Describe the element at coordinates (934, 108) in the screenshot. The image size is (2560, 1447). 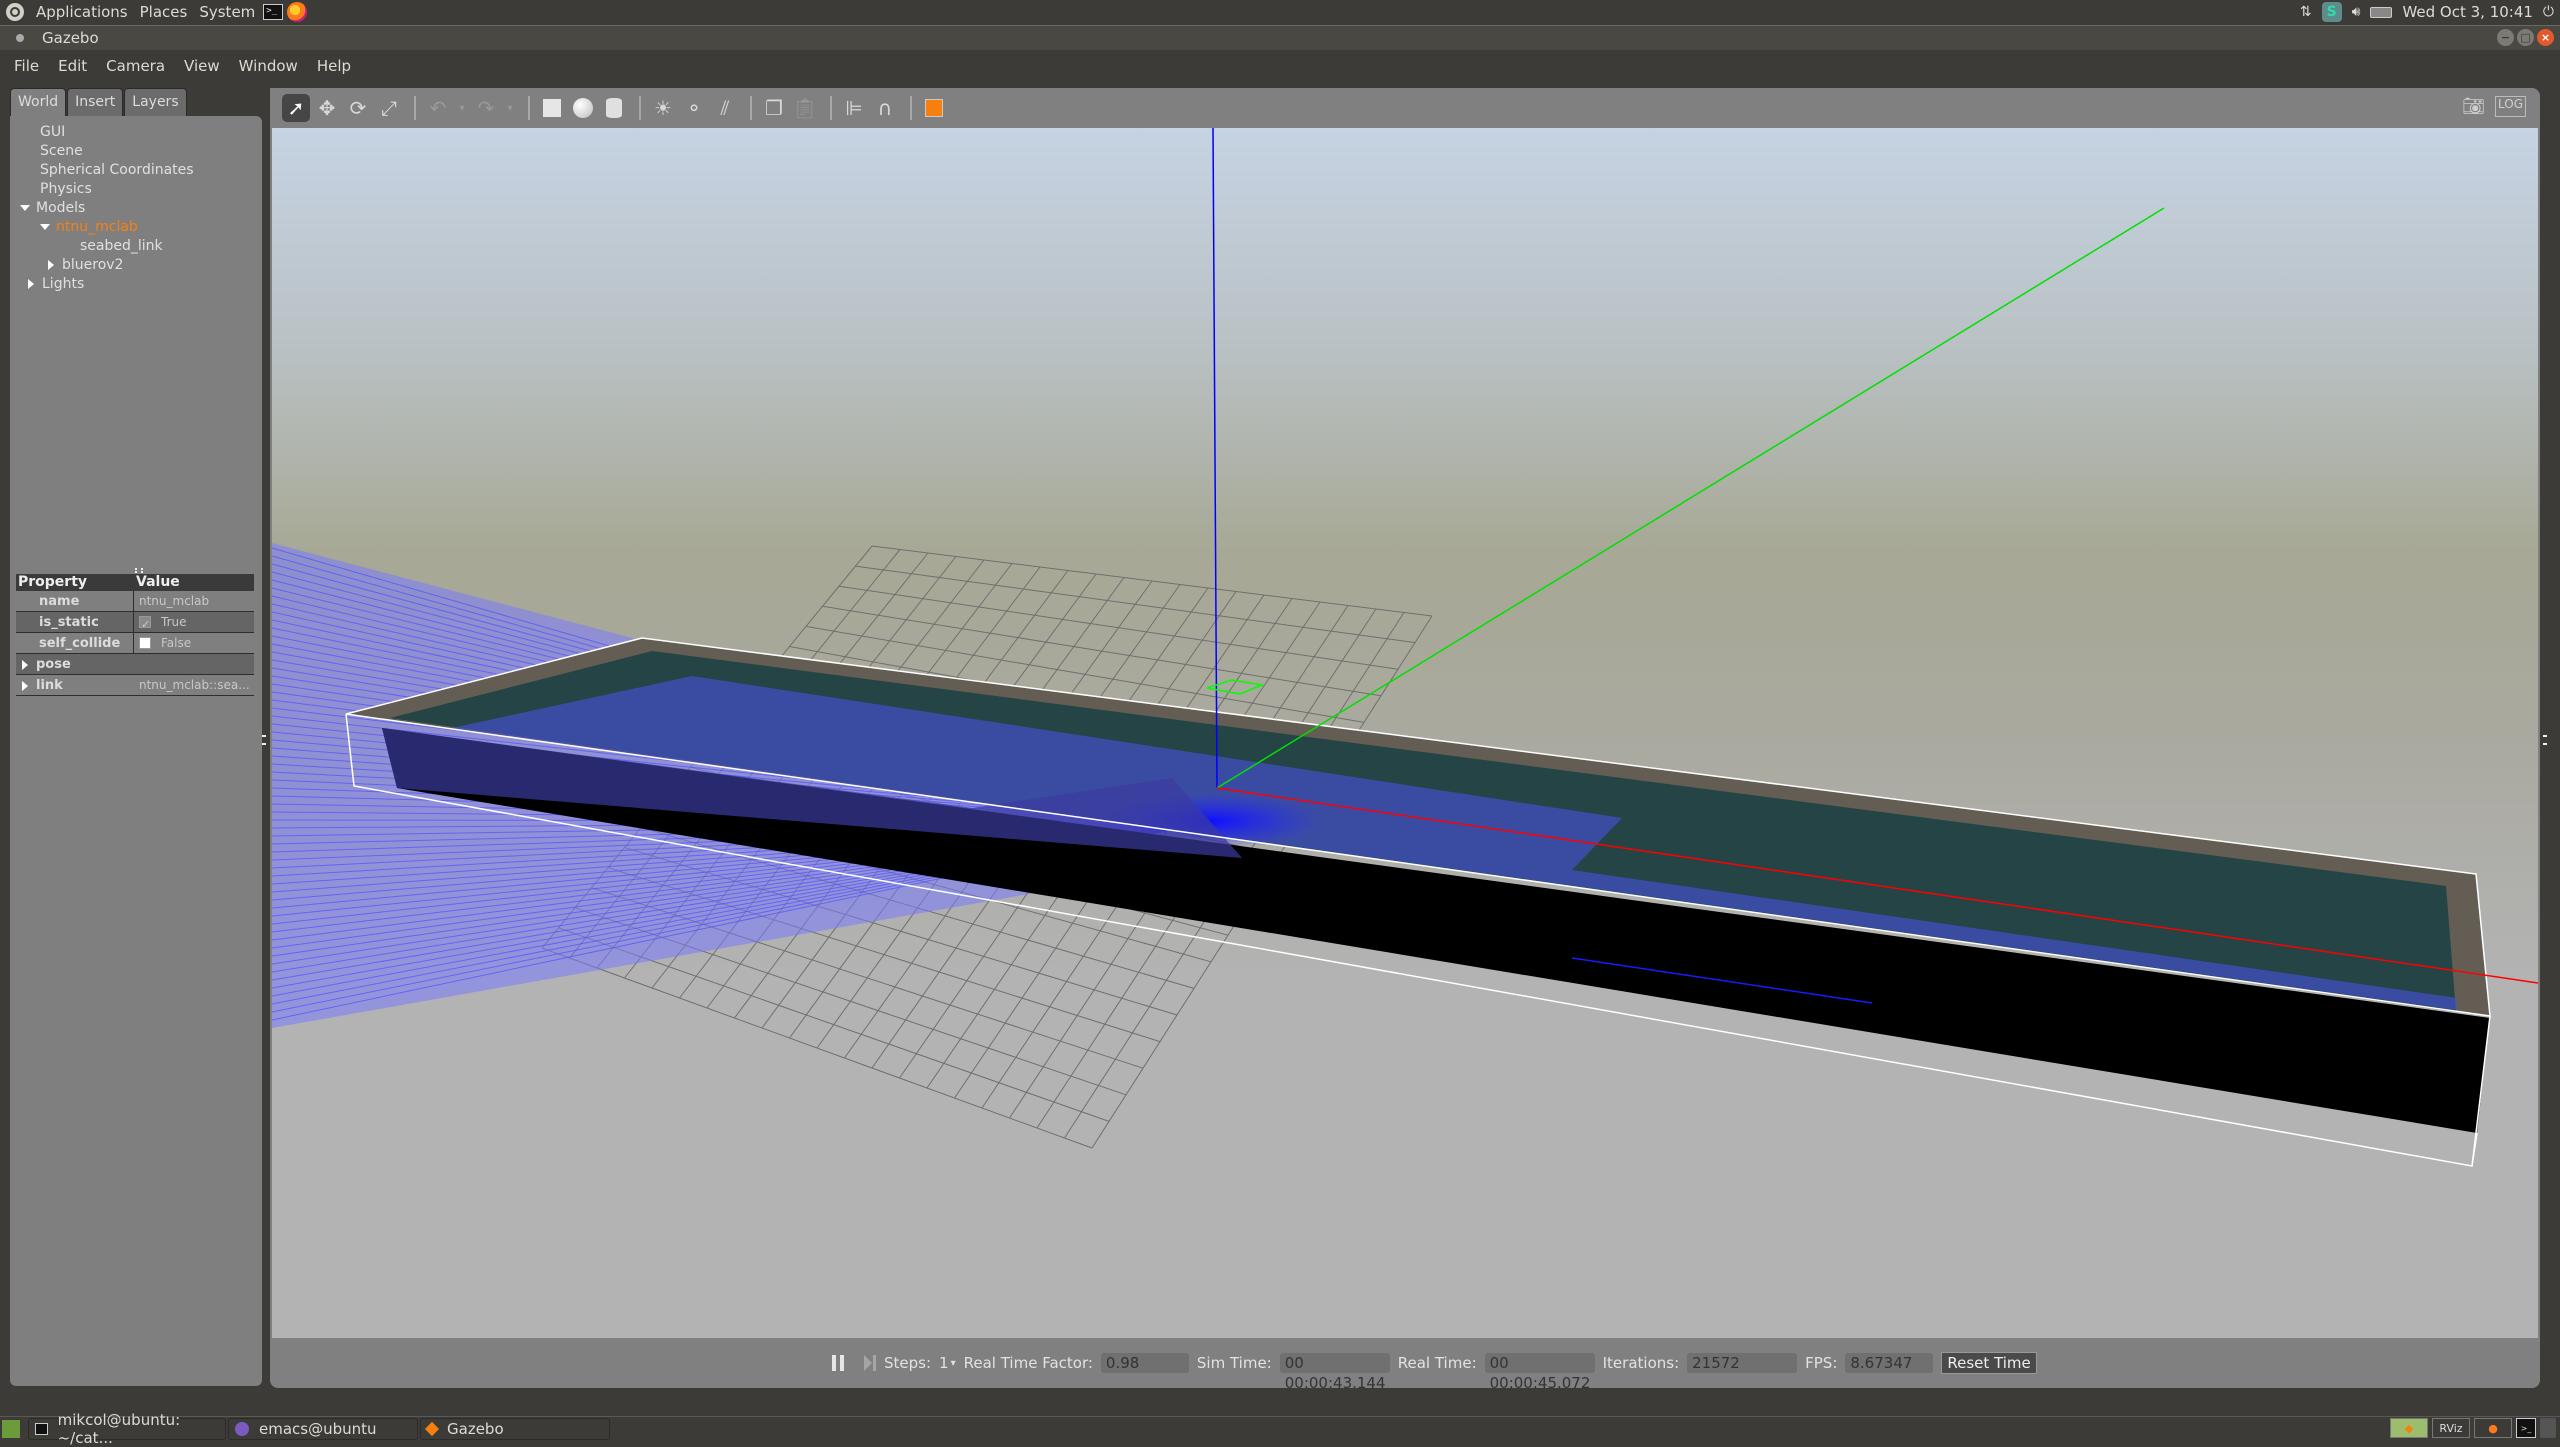
I see `view-angle-button` at that location.